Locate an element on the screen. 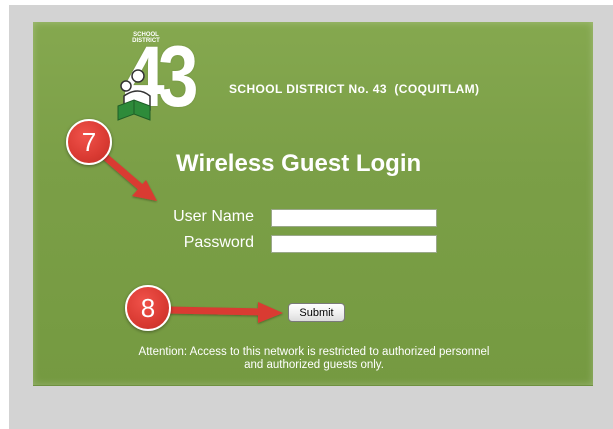  access-notice-line-2: and authorized guests only. is located at coordinates (314, 365).